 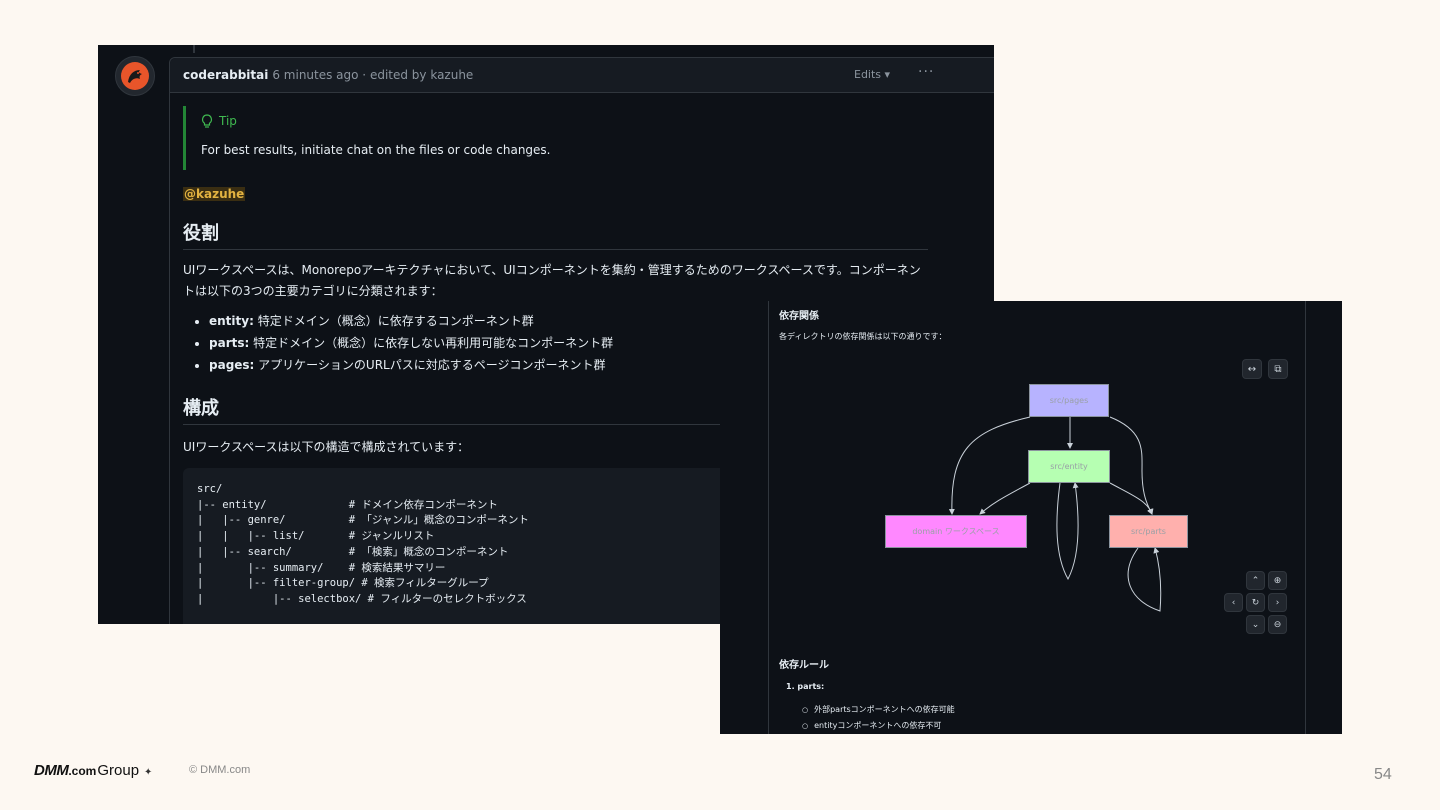 I want to click on node-src-pages: src/pages, so click(x=1069, y=400).